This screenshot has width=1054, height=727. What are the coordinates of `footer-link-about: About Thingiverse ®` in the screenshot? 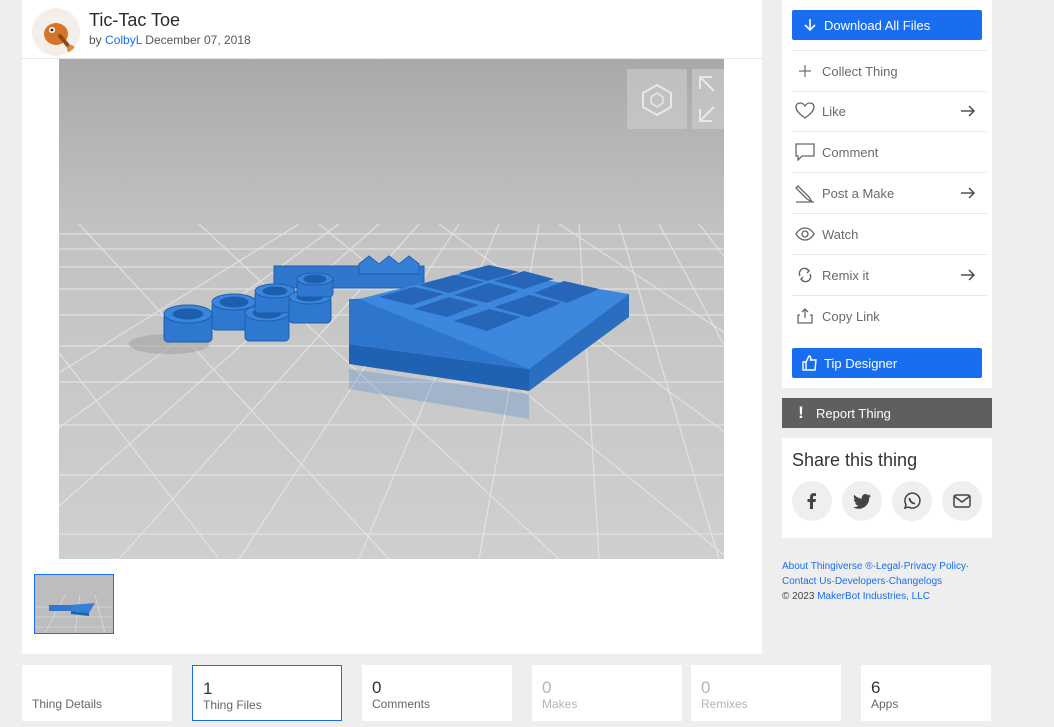 It's located at (827, 566).